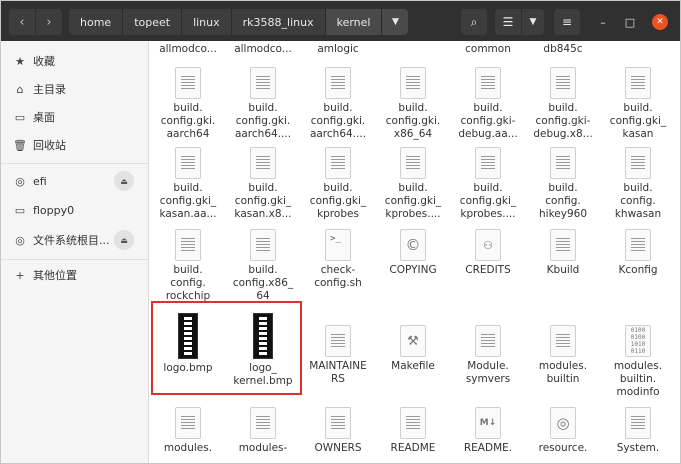 The height and width of the screenshot is (464, 681). I want to click on sidebar-item-floppy0: ▭ floppy0, so click(74, 210).